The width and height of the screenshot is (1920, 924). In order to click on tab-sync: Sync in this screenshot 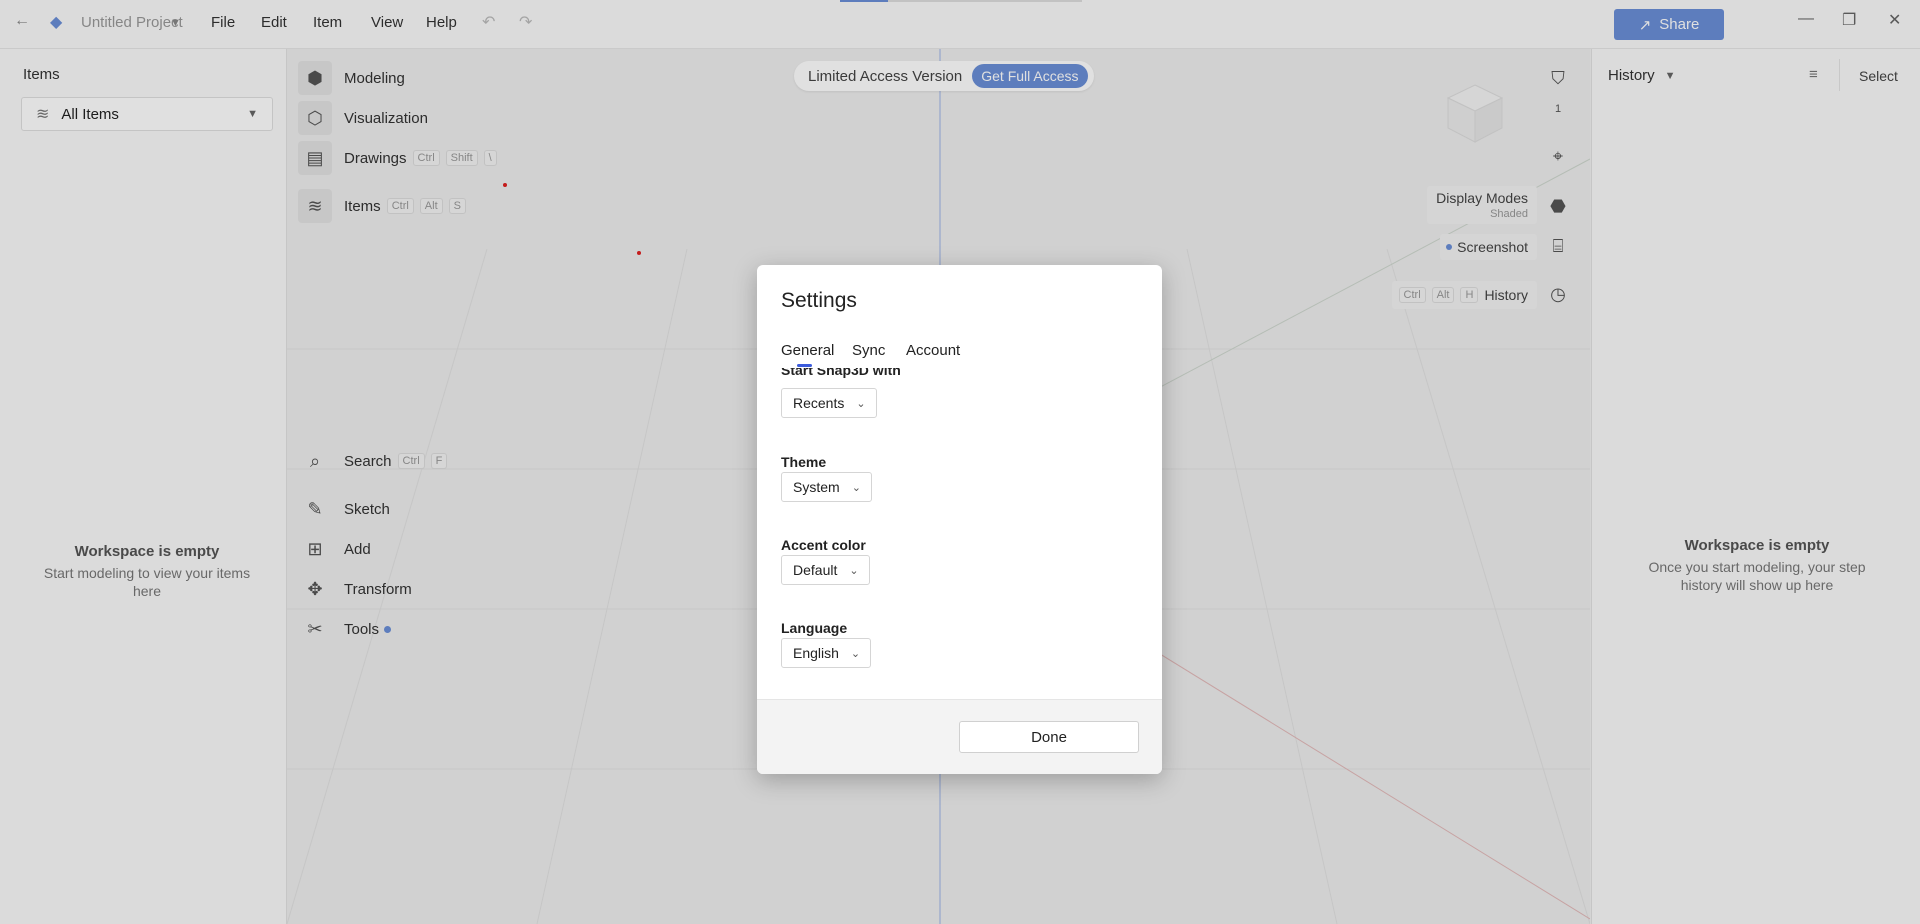, I will do `click(868, 350)`.